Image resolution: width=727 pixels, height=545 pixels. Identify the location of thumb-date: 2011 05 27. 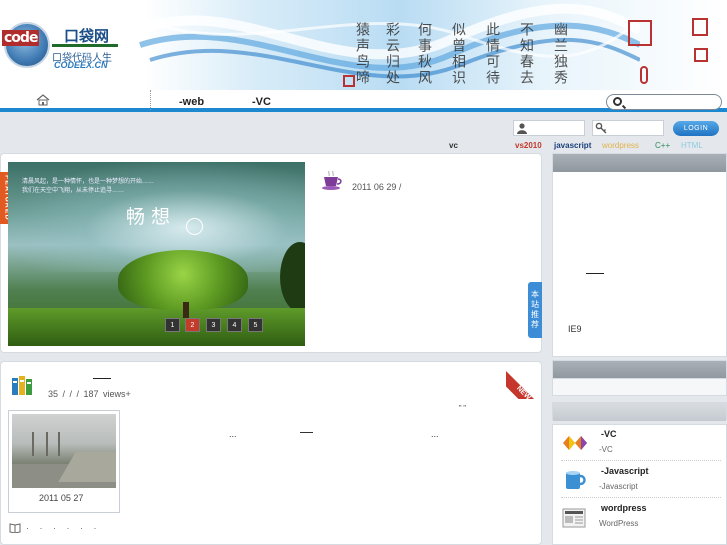
(61, 498).